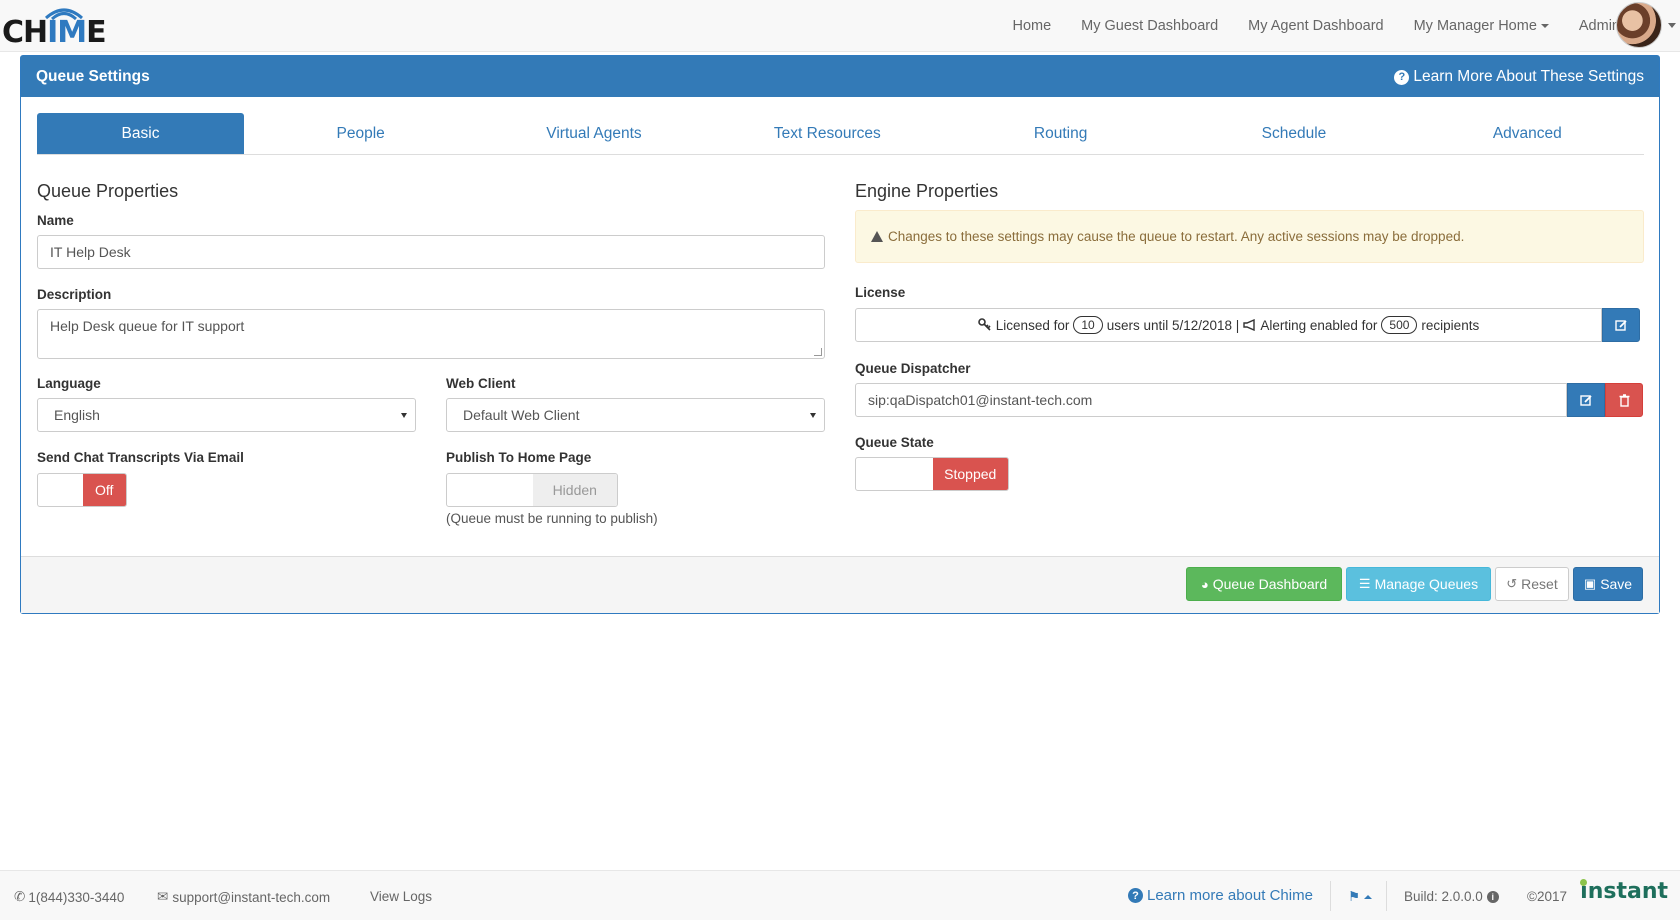  Describe the element at coordinates (1453, 896) in the screenshot. I see `build-version: Build: 2.0.0.0 i` at that location.